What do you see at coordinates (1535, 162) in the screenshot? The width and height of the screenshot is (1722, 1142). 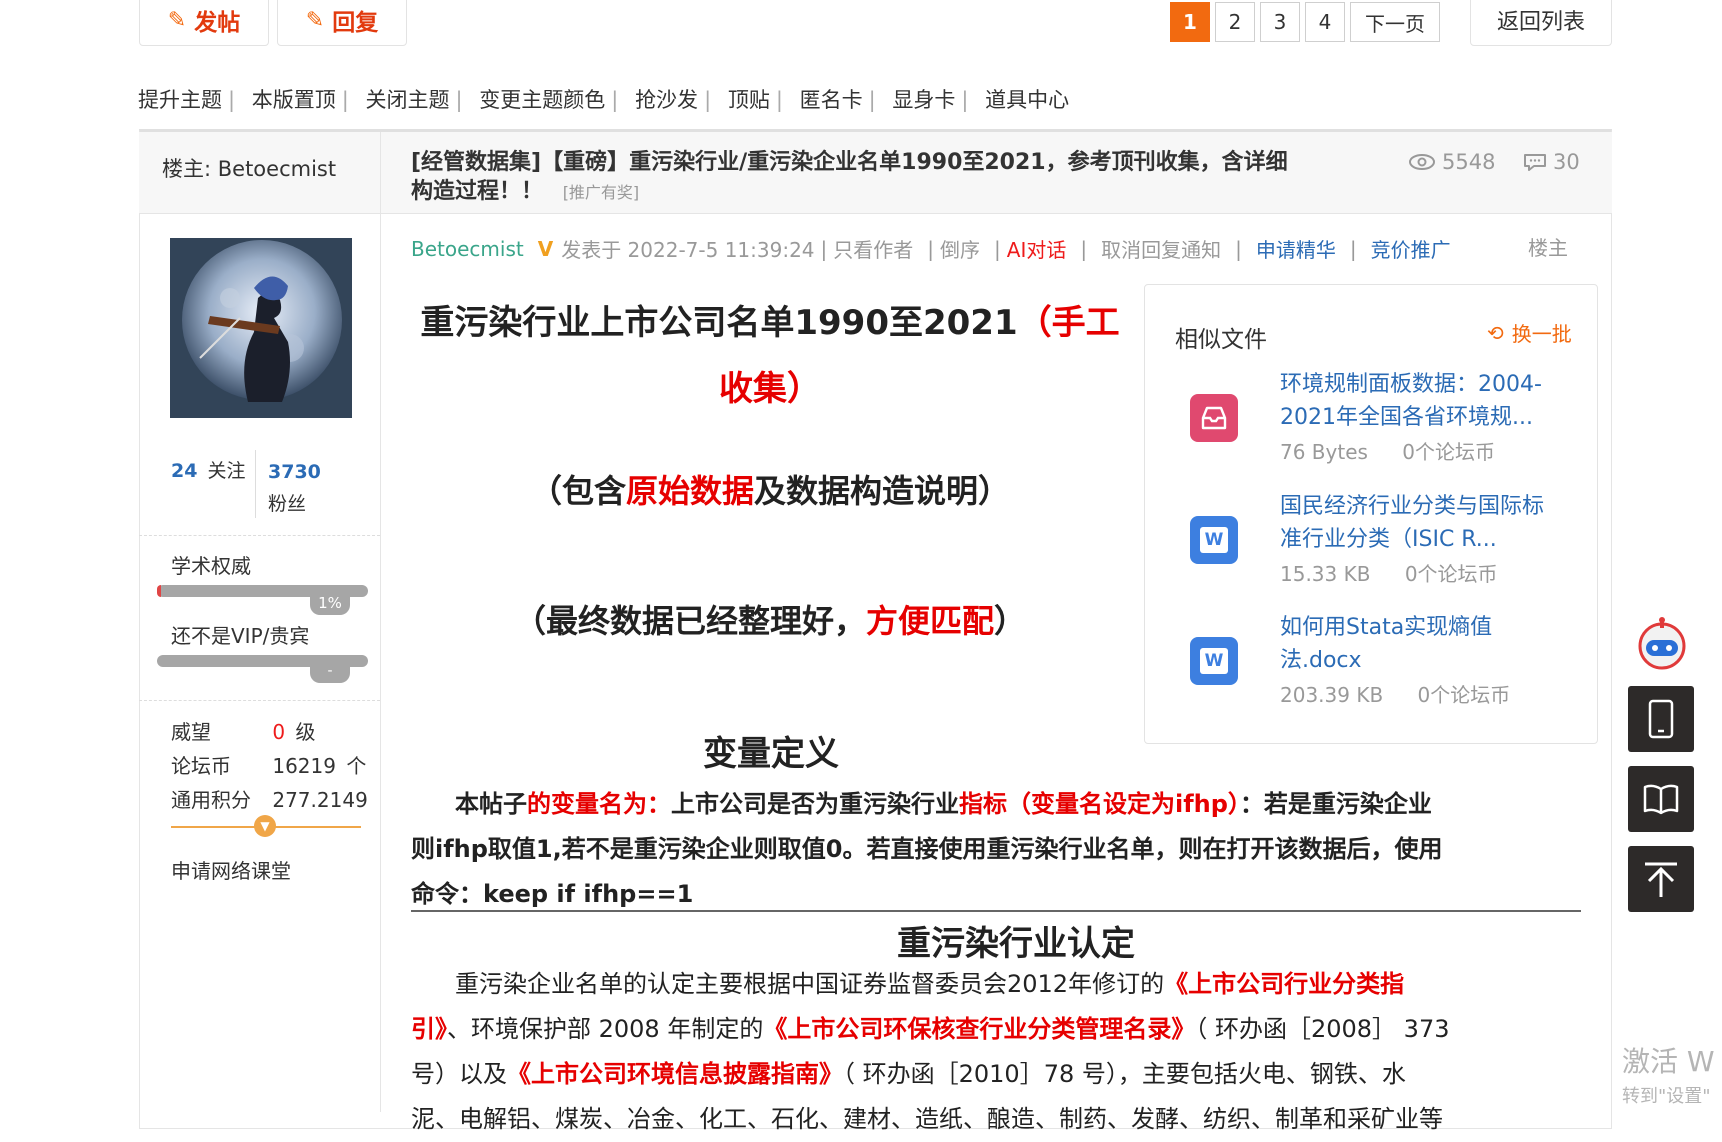 I see `comment-icon` at bounding box center [1535, 162].